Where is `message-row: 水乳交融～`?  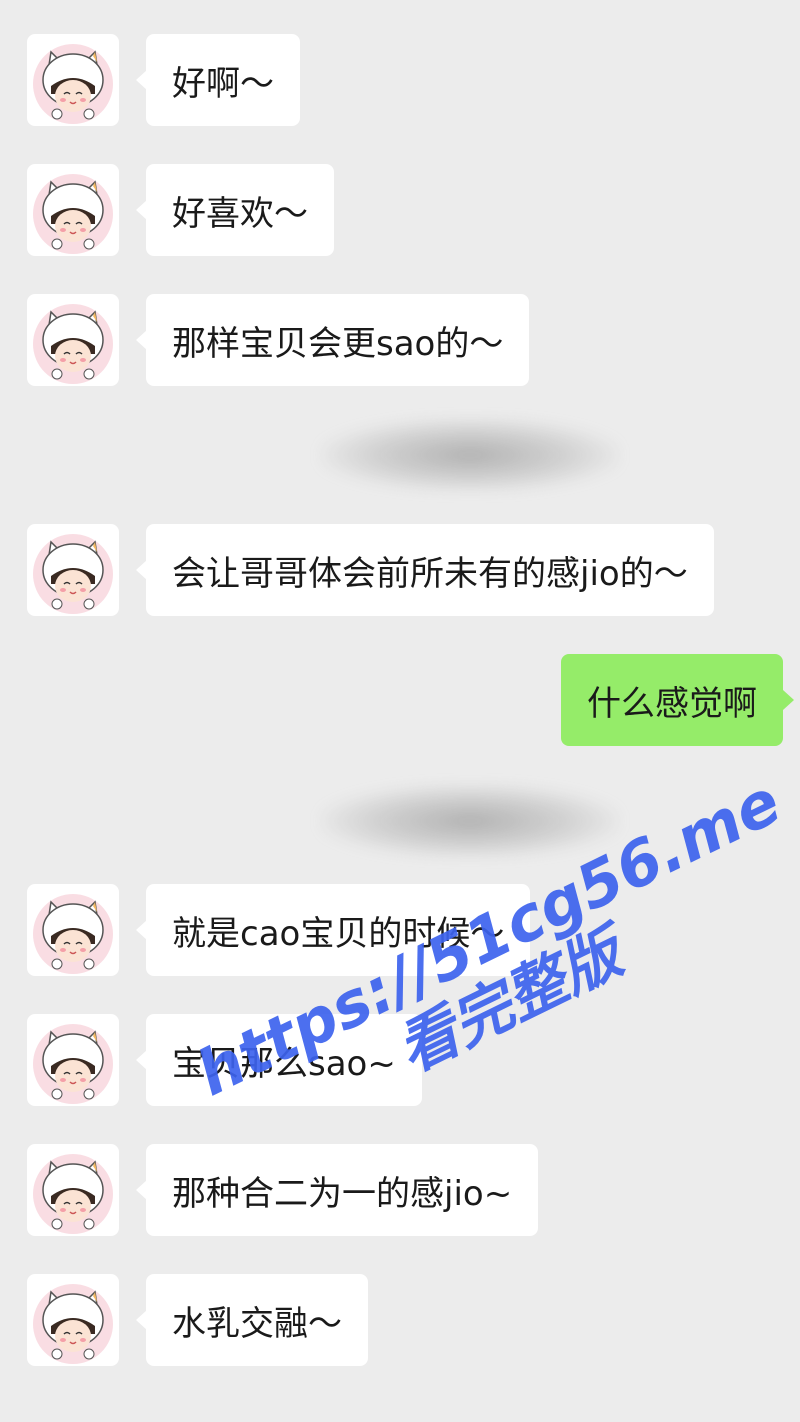 message-row: 水乳交融～ is located at coordinates (400, 1320).